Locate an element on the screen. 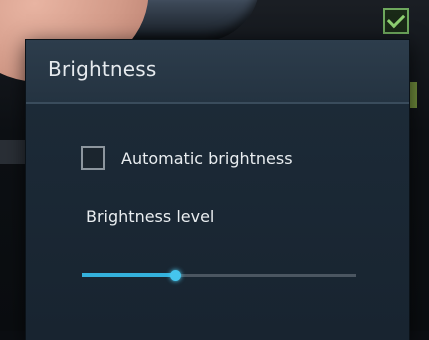 This screenshot has width=429, height=340. automatic-brightness-row: Automatic brightness is located at coordinates (187, 158).